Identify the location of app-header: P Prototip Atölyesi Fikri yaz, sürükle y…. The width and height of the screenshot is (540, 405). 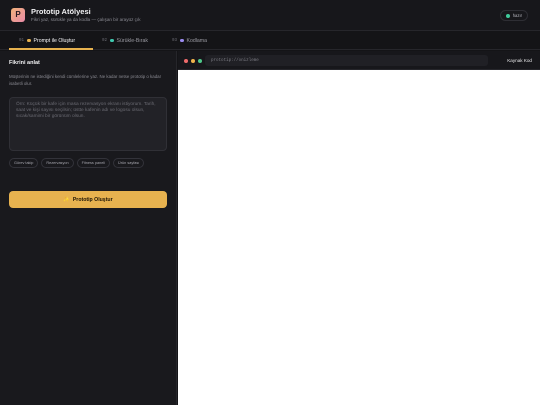
(270, 15).